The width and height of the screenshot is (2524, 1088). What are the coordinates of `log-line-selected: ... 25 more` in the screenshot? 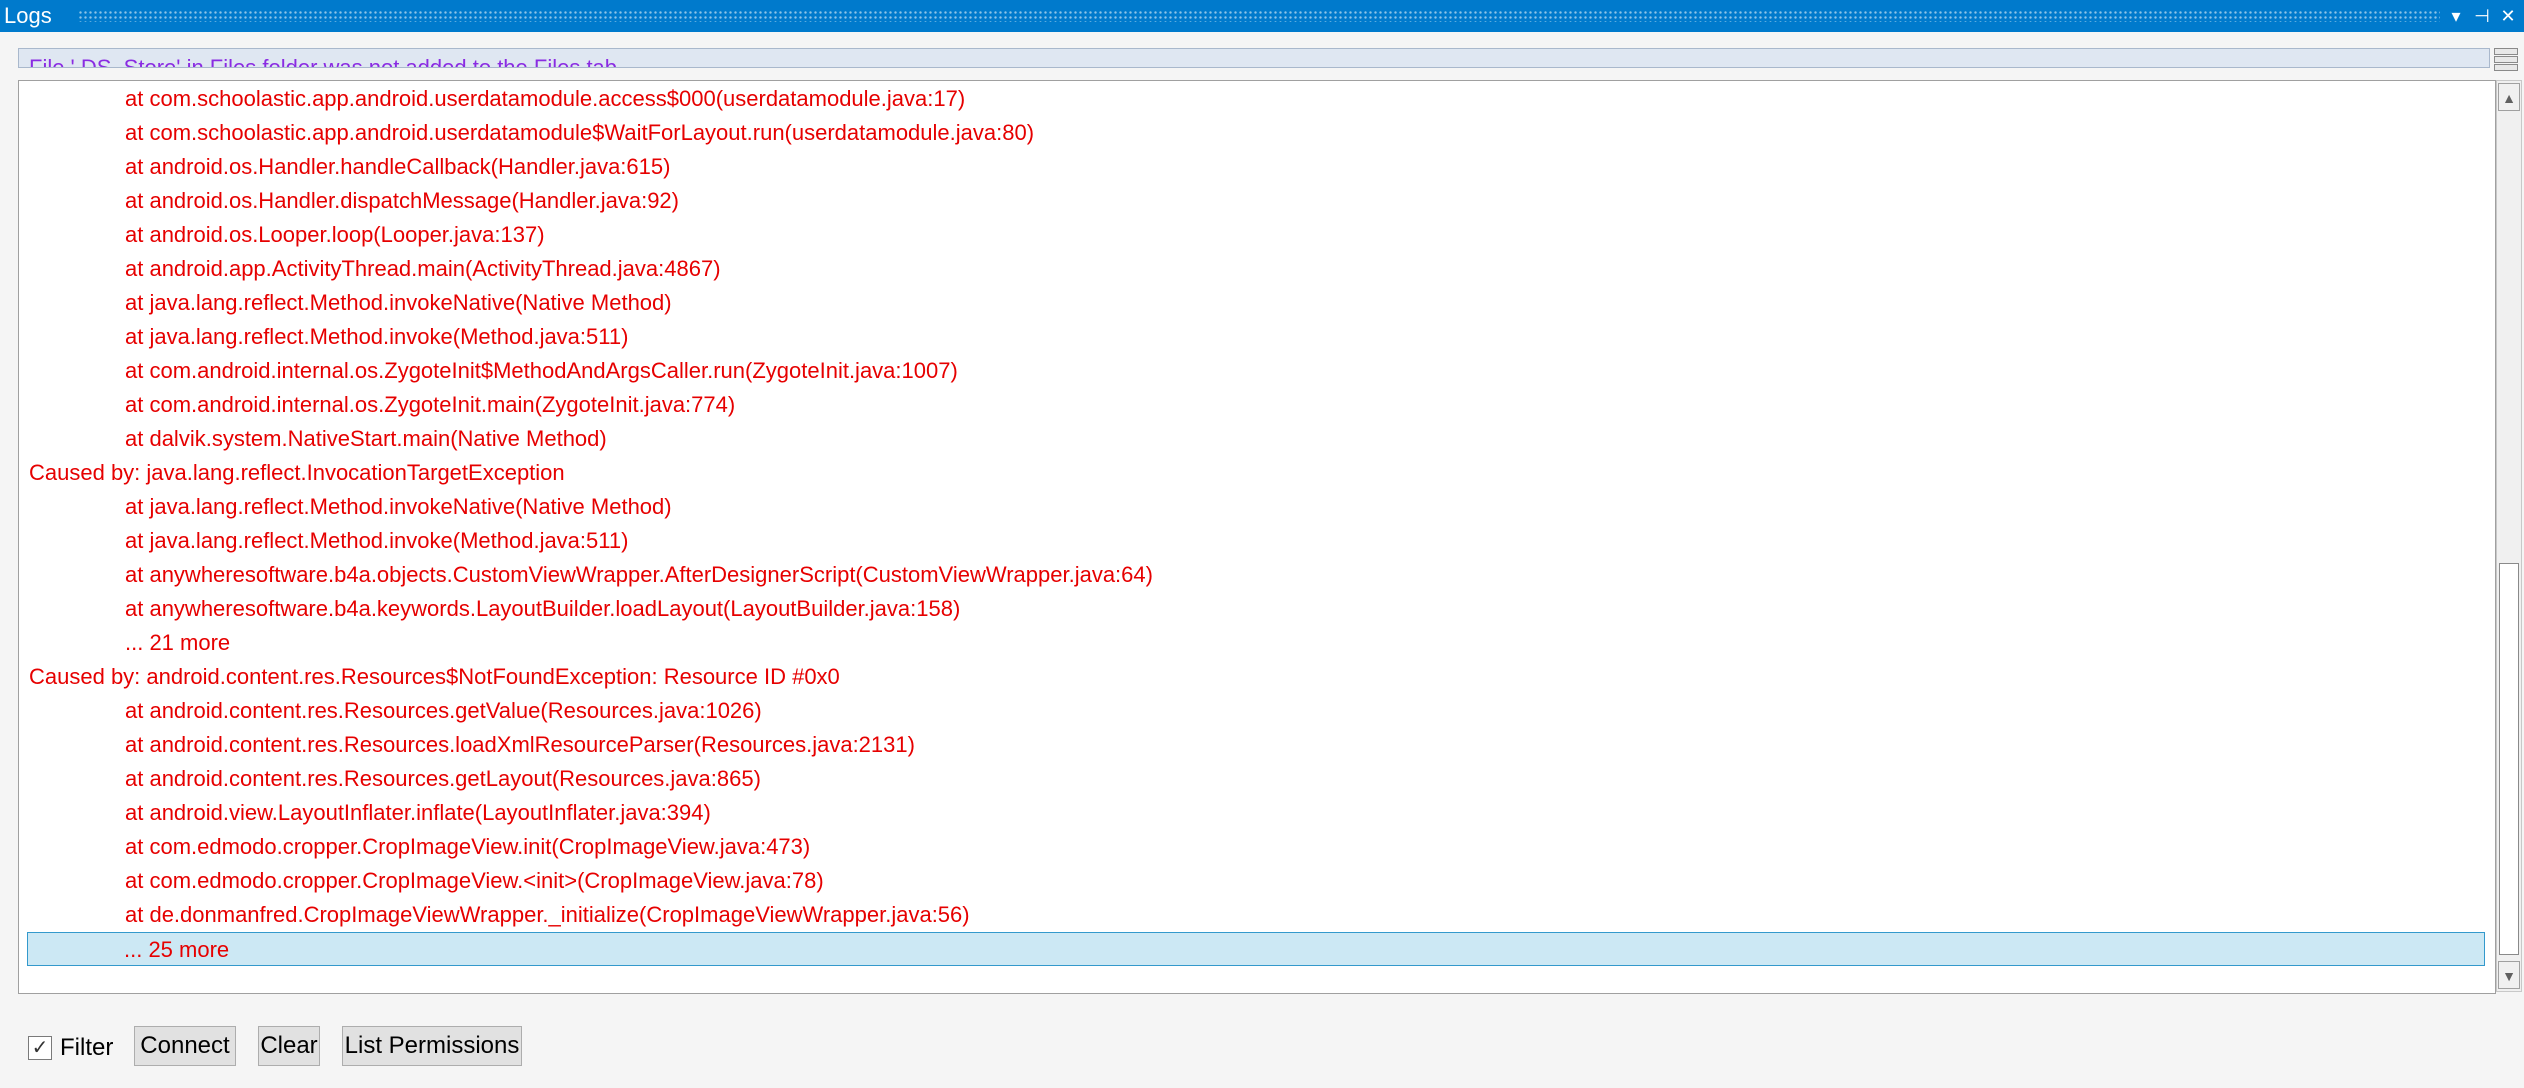 It's located at (1256, 949).